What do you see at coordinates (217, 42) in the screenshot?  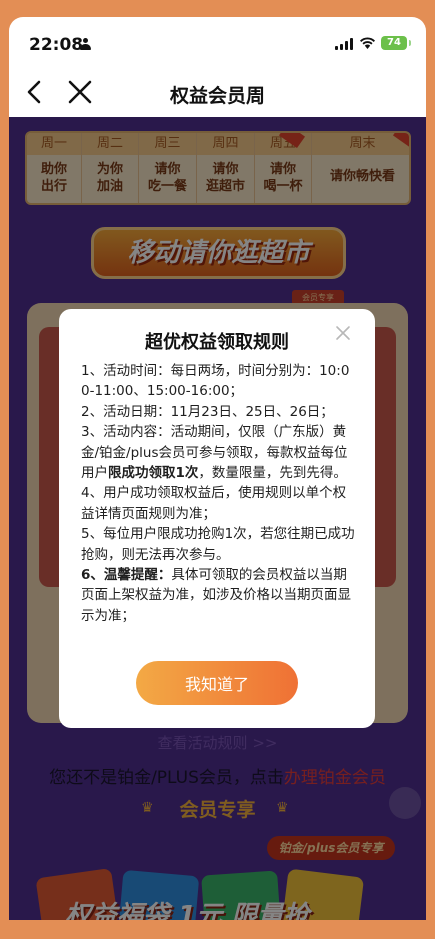 I see `status-bar: 22:08 74` at bounding box center [217, 42].